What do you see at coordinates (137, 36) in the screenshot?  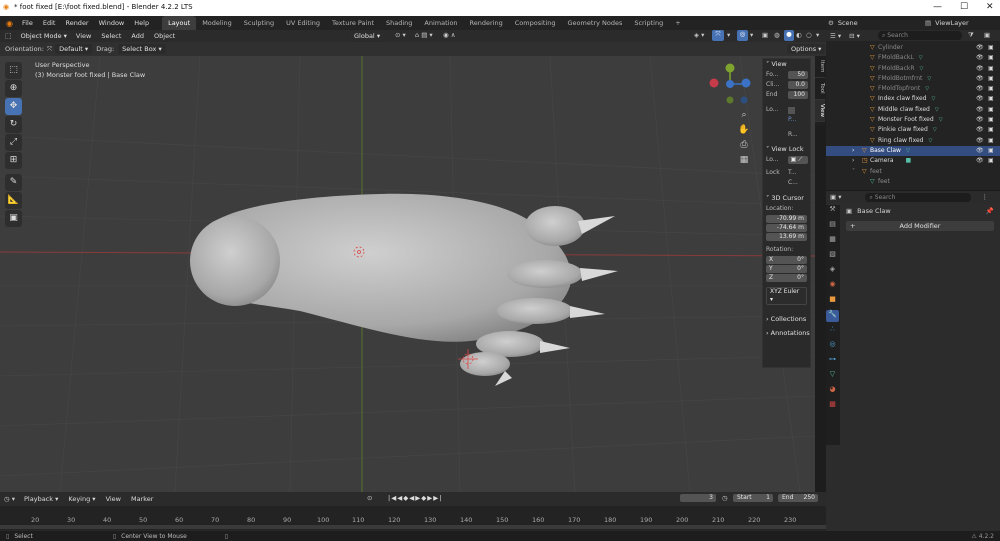 I see `menu-add: Add` at bounding box center [137, 36].